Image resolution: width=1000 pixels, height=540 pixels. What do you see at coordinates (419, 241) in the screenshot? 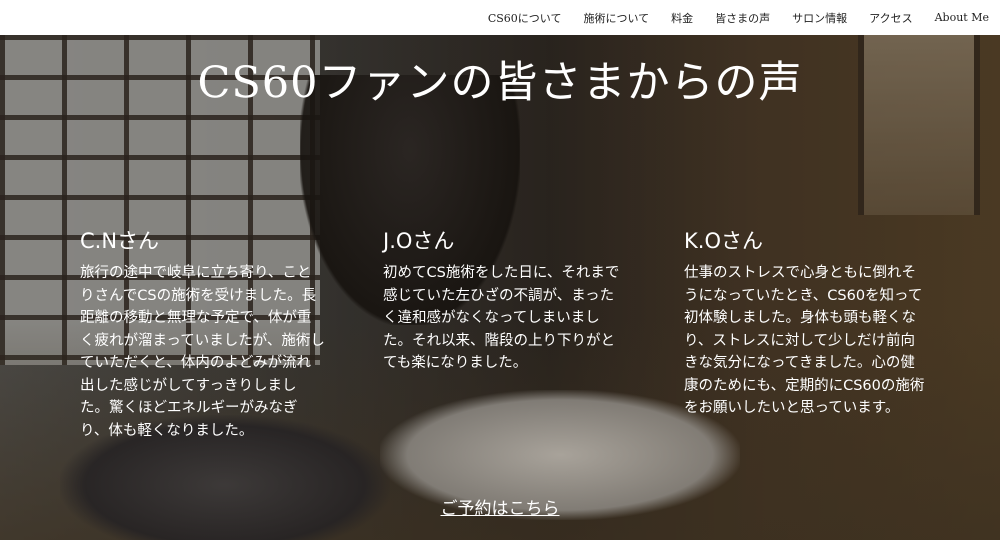
I see `testimonial-name: J.Oさん` at bounding box center [419, 241].